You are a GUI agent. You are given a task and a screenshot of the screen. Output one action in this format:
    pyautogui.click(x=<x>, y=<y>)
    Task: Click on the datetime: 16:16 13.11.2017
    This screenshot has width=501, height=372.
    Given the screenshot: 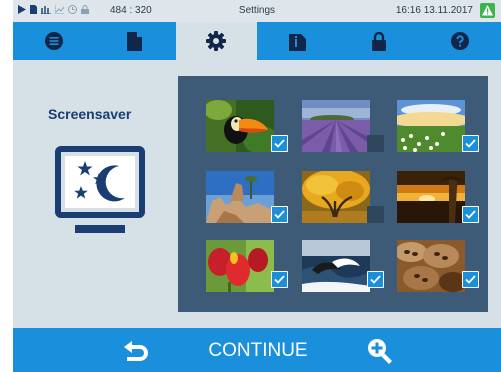 What is the action you would take?
    pyautogui.click(x=434, y=10)
    